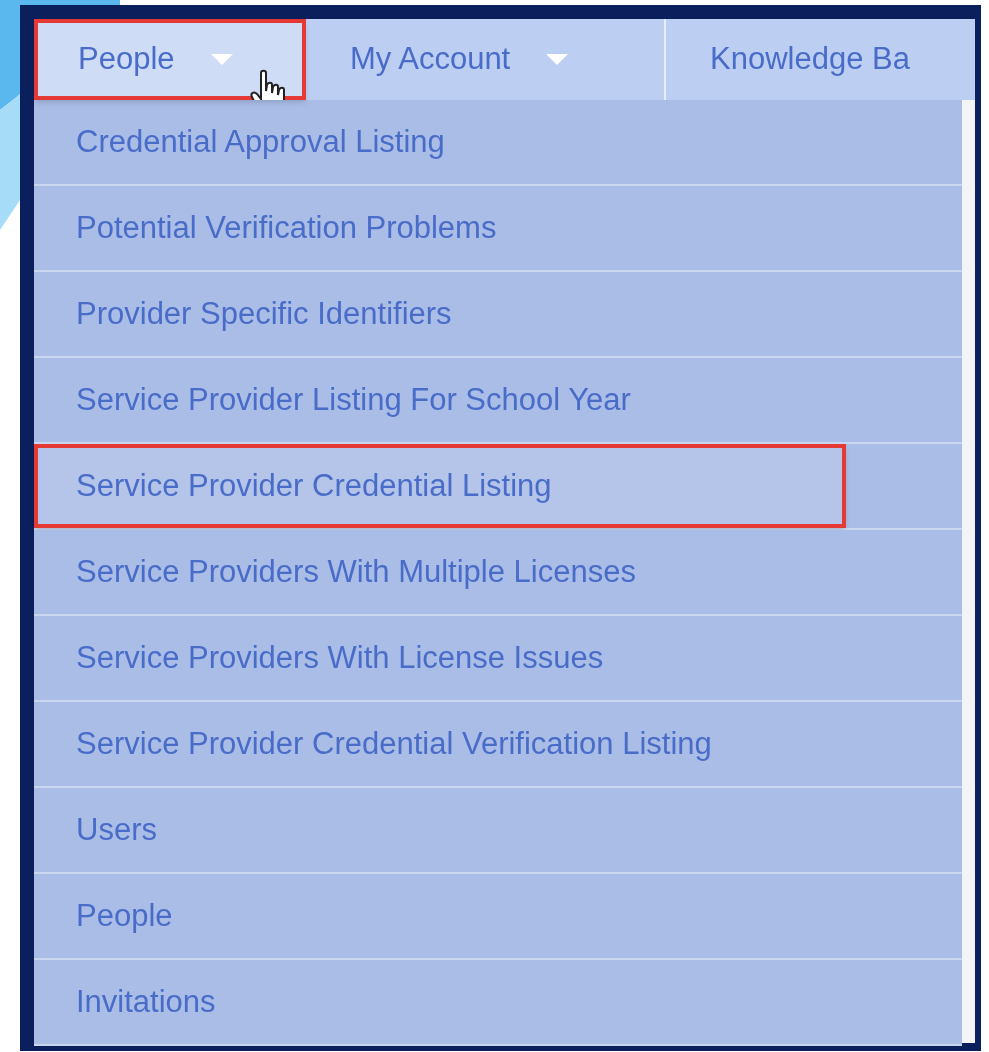 The height and width of the screenshot is (1052, 989). I want to click on nav-tab: Knowledge Ba, so click(820, 59).